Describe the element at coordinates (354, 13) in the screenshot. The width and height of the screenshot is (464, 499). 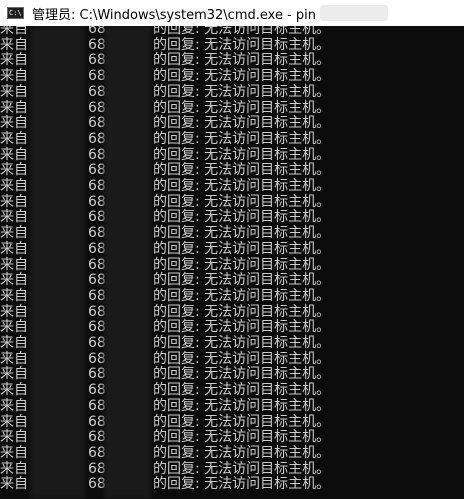
I see `redacted-title-area` at that location.